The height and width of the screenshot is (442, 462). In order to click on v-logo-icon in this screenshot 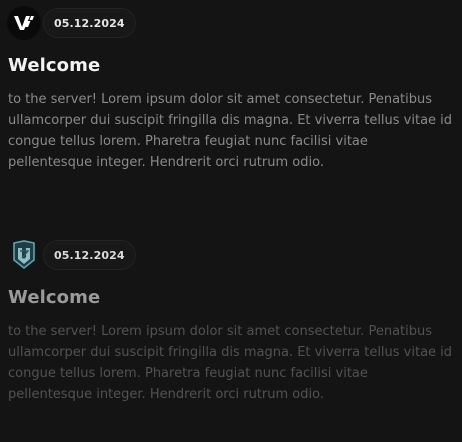, I will do `click(24, 23)`.